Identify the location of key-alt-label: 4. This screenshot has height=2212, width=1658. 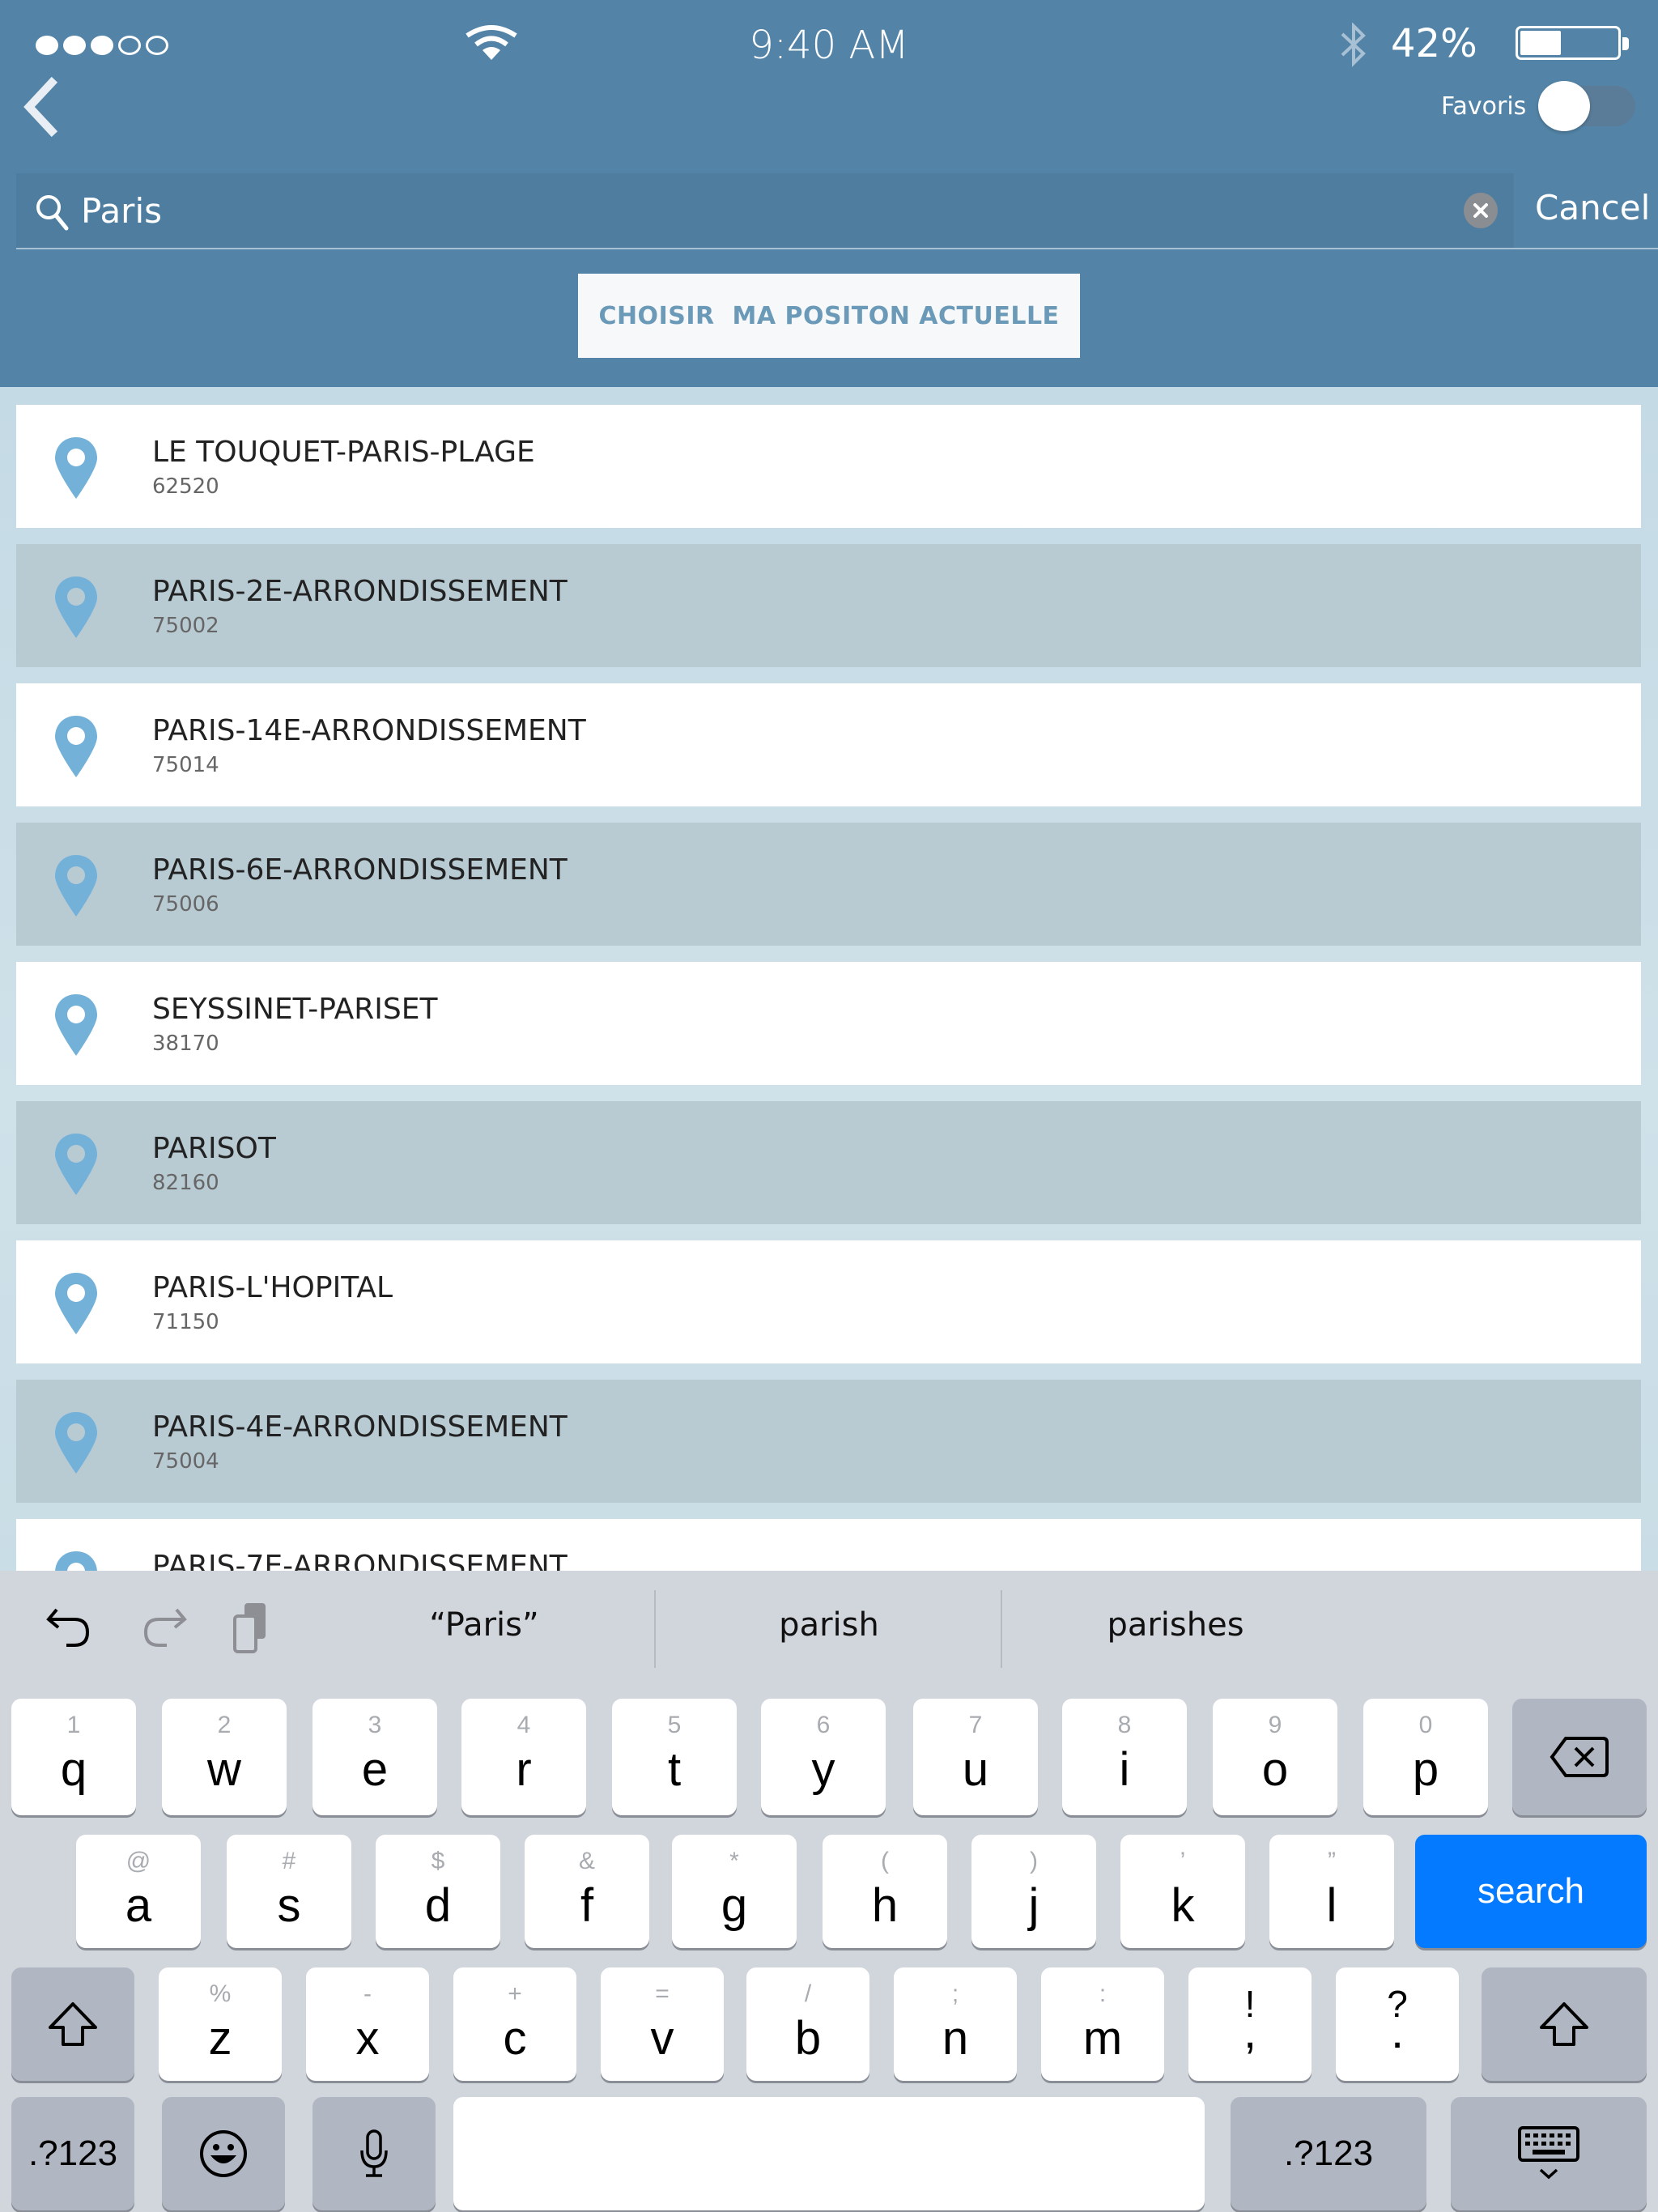
(524, 1725).